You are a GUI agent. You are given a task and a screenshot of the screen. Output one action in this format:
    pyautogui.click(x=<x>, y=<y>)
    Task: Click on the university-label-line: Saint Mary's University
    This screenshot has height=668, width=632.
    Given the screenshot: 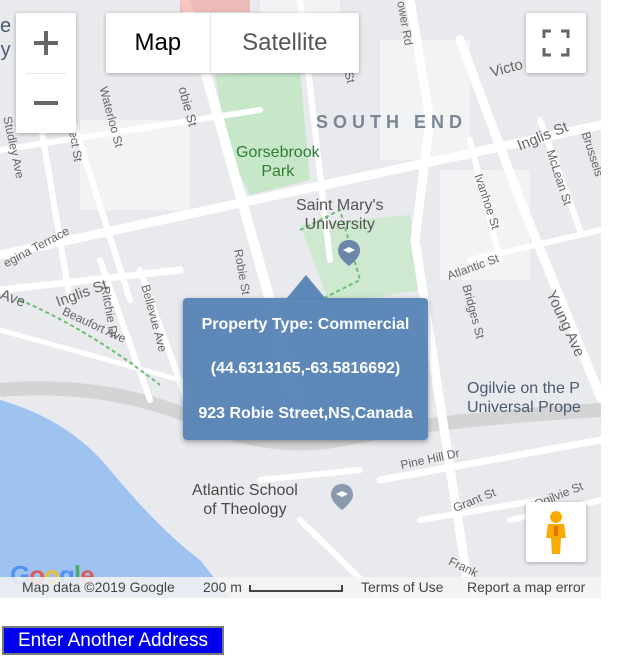 What is the action you would take?
    pyautogui.click(x=340, y=215)
    